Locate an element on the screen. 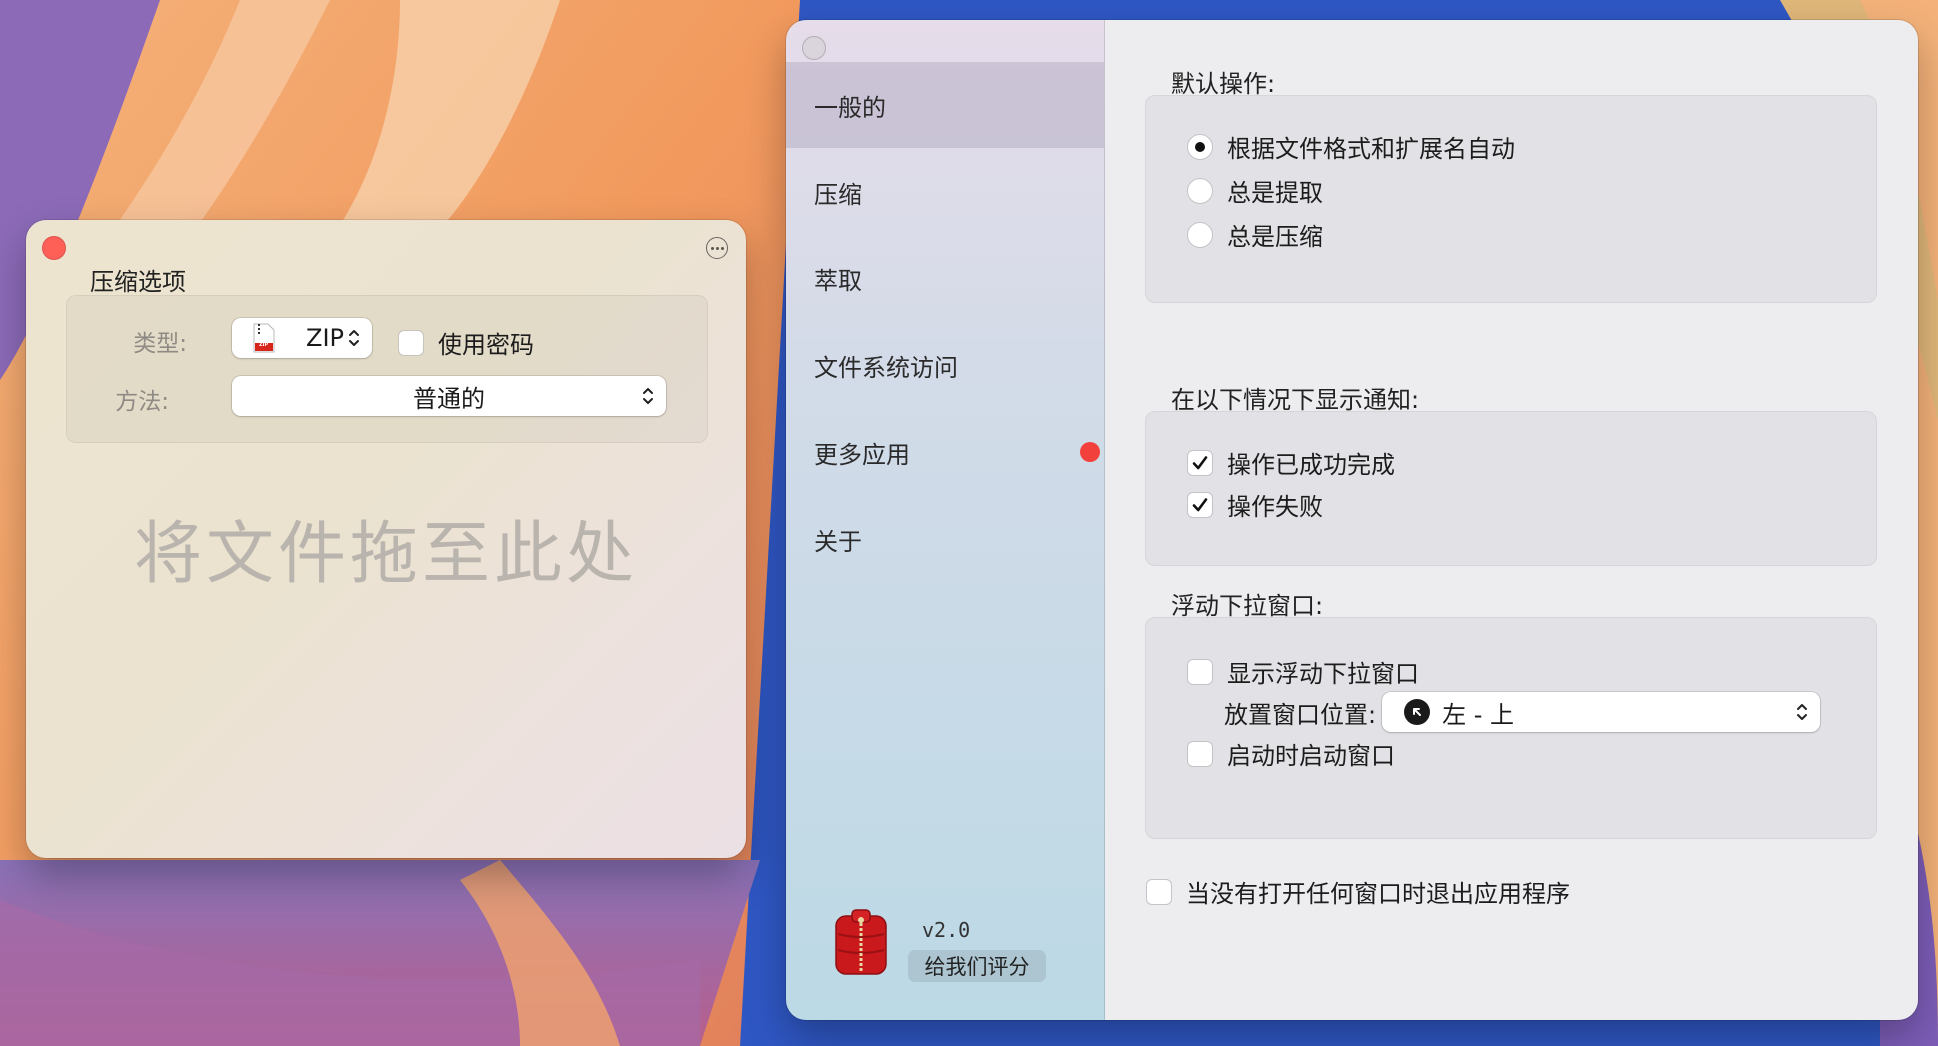 The width and height of the screenshot is (1938, 1046). use-password-option: 使用密码 is located at coordinates (466, 342).